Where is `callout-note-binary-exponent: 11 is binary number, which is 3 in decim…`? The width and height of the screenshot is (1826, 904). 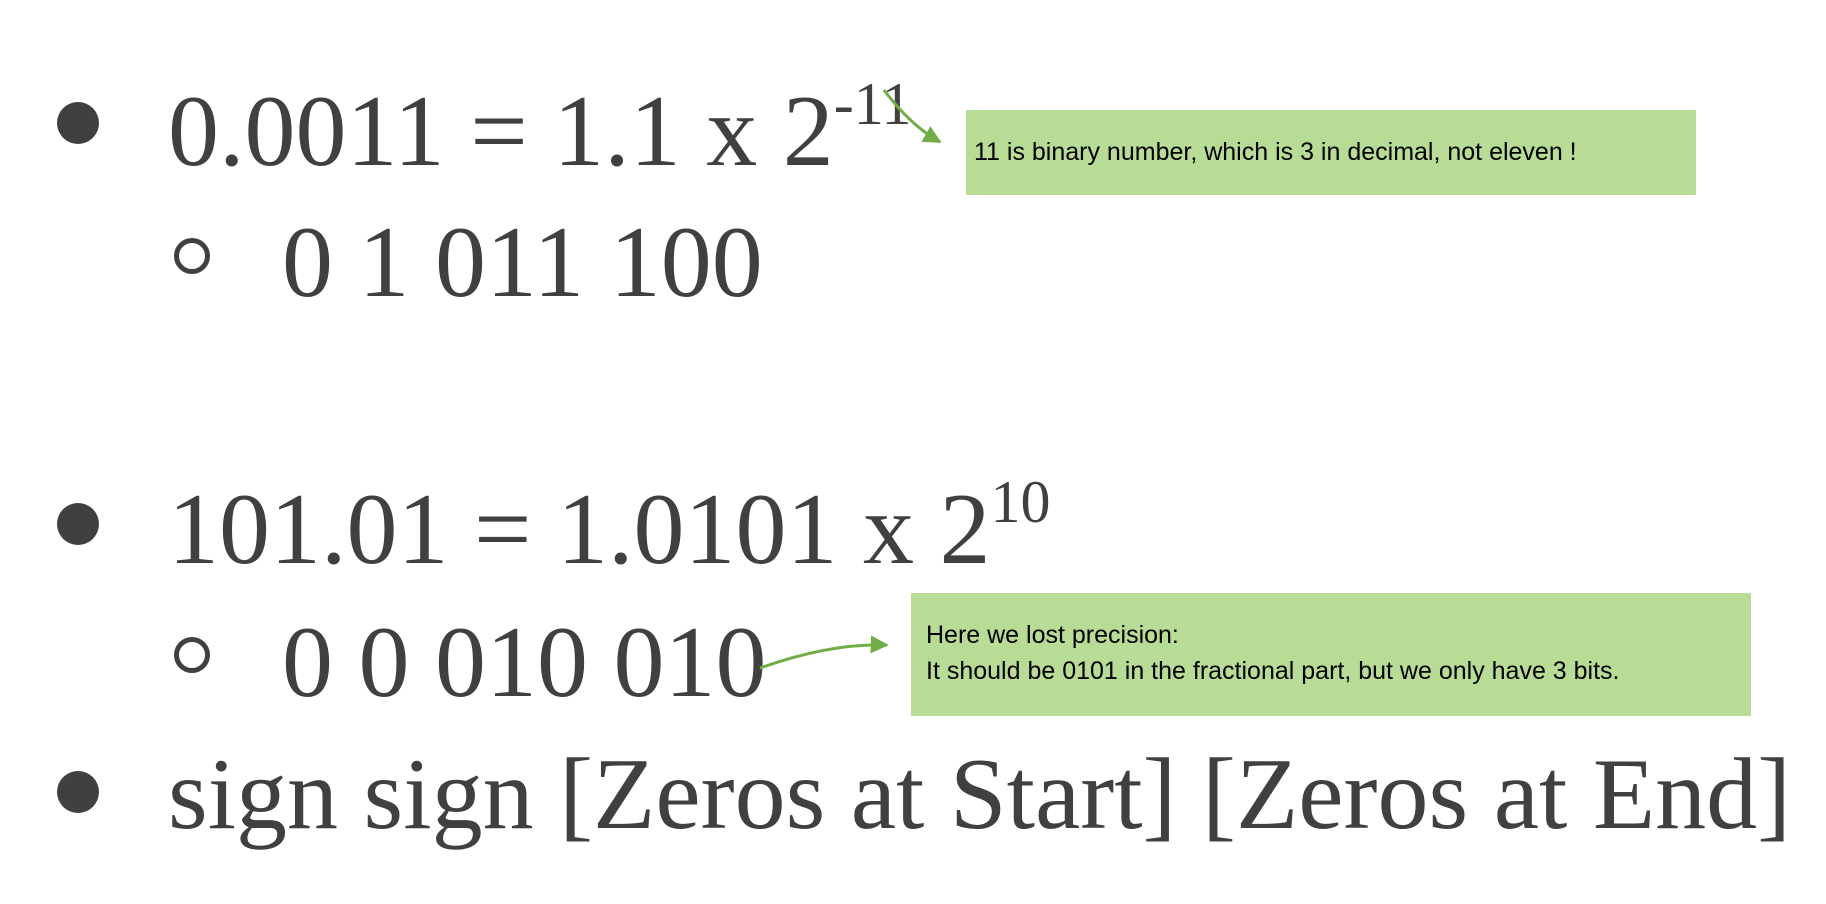 callout-note-binary-exponent: 11 is binary number, which is 3 in decim… is located at coordinates (1331, 152).